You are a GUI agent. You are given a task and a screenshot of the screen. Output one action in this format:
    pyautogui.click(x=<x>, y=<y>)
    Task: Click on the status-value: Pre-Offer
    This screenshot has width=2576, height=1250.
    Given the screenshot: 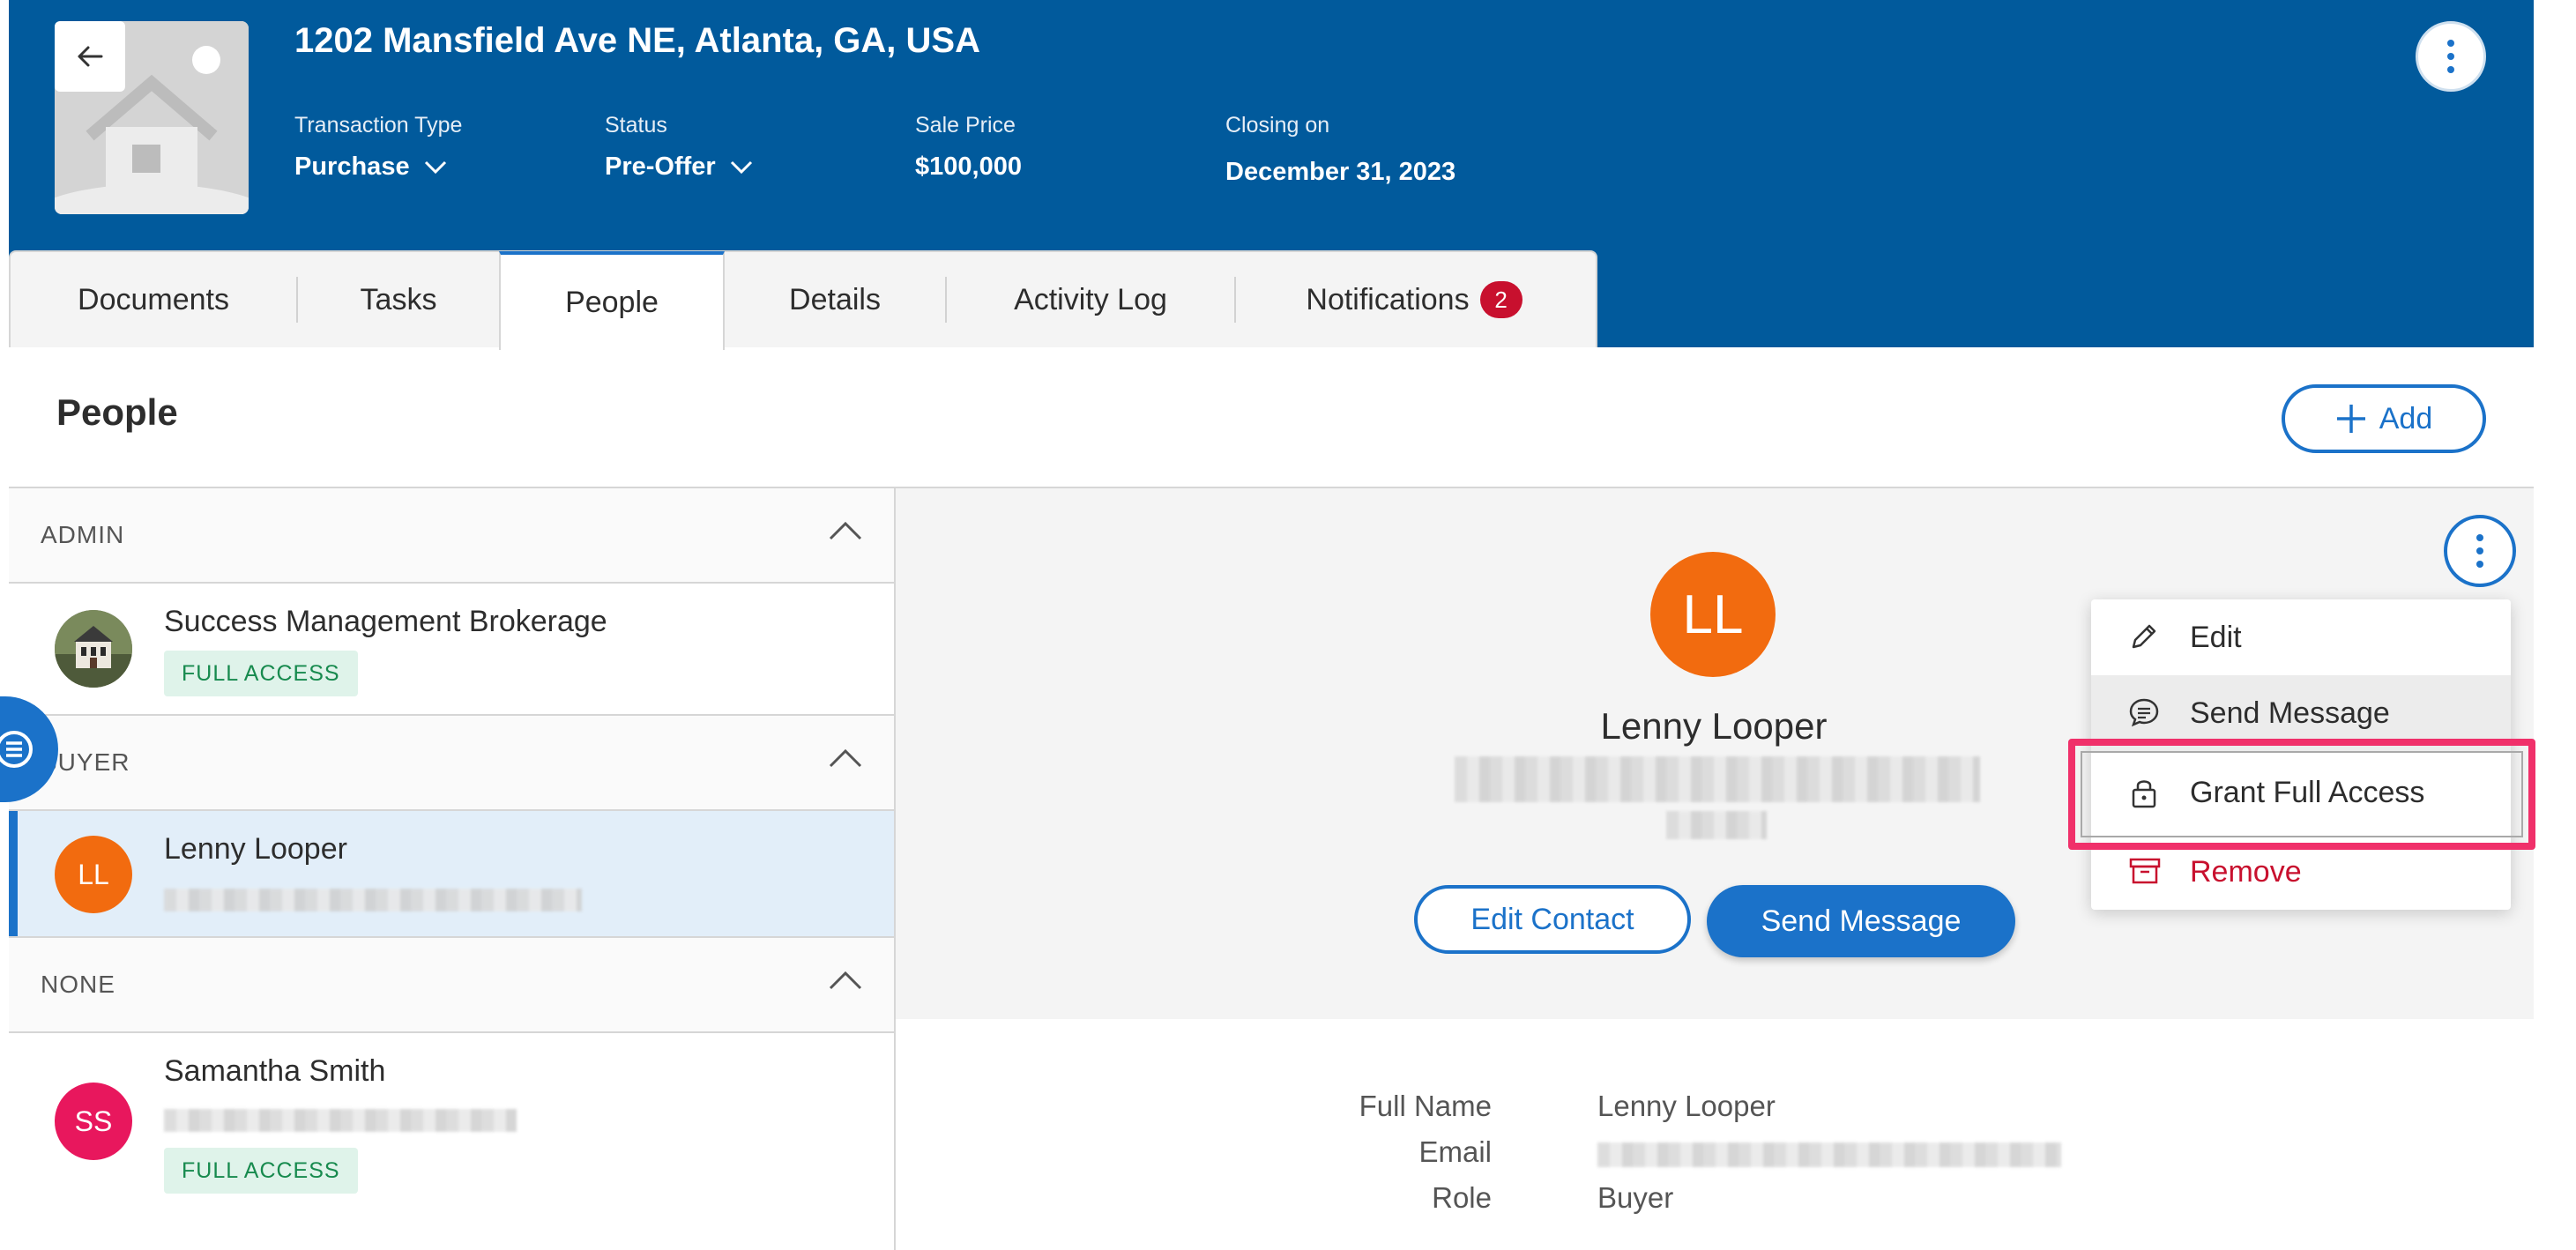 What is the action you would take?
    pyautogui.click(x=661, y=167)
    